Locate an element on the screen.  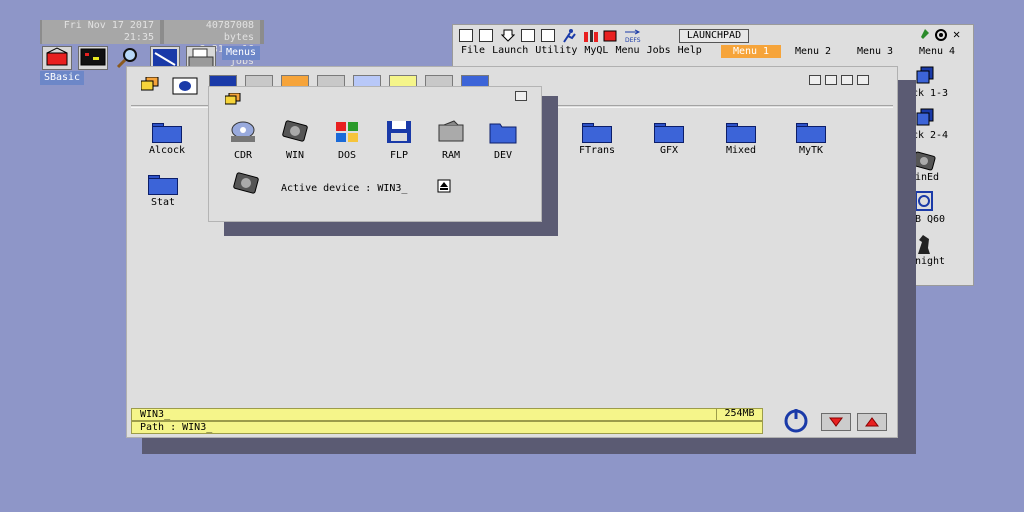
date-time-cell: Fri Nov 17 2017 21:35 is located at coordinates (101, 32).